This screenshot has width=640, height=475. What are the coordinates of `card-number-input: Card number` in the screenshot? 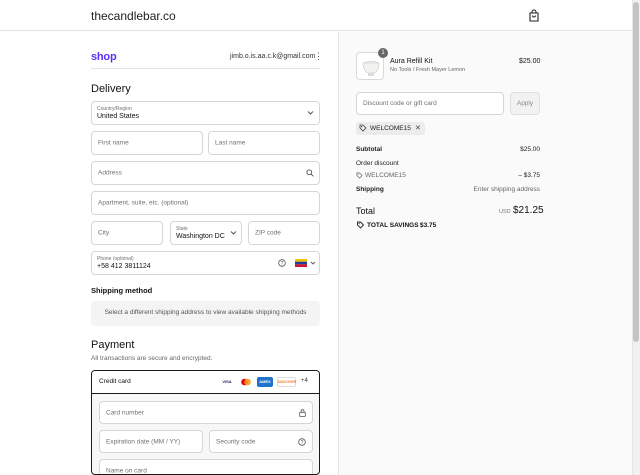 It's located at (206, 412).